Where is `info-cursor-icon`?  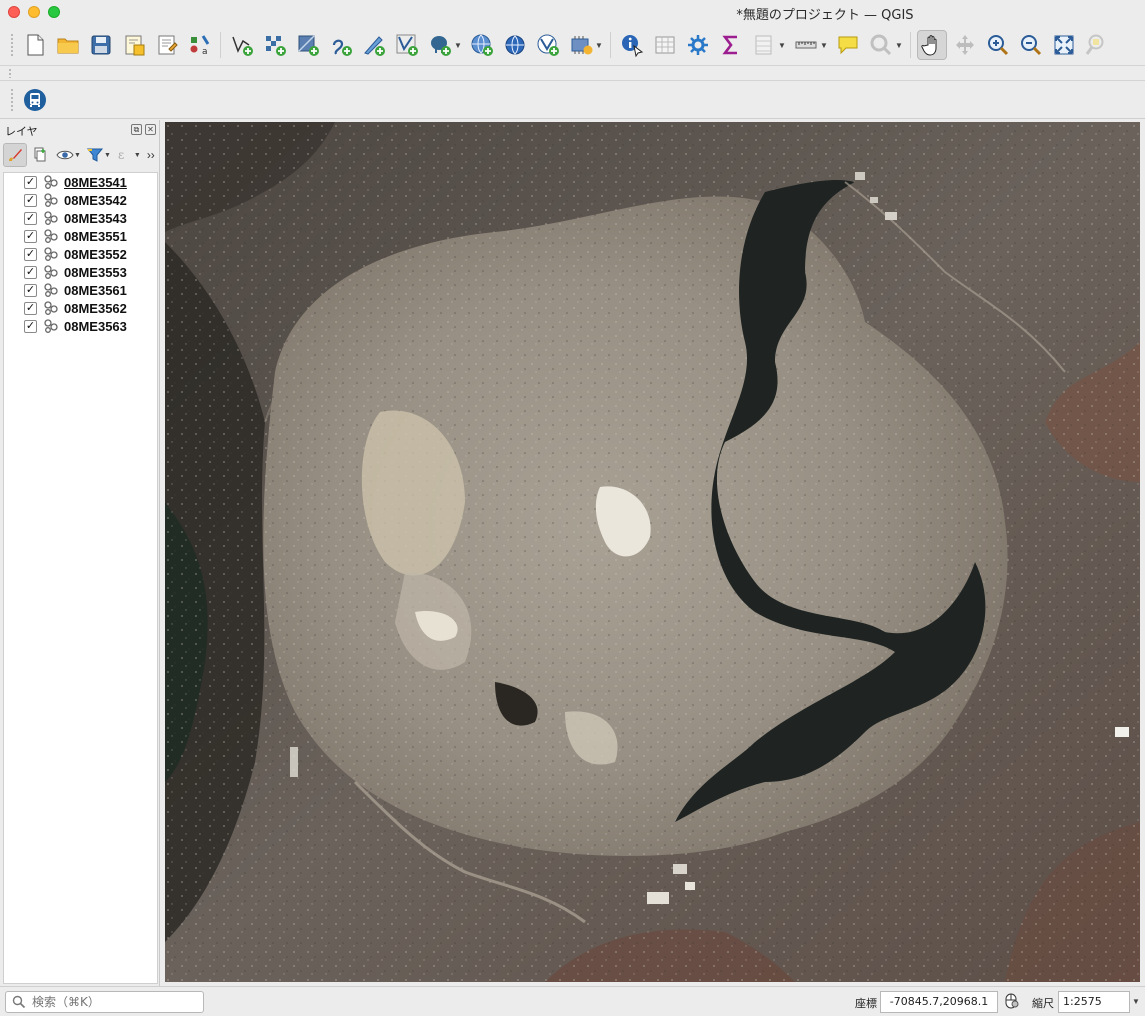
info-cursor-icon is located at coordinates (632, 46).